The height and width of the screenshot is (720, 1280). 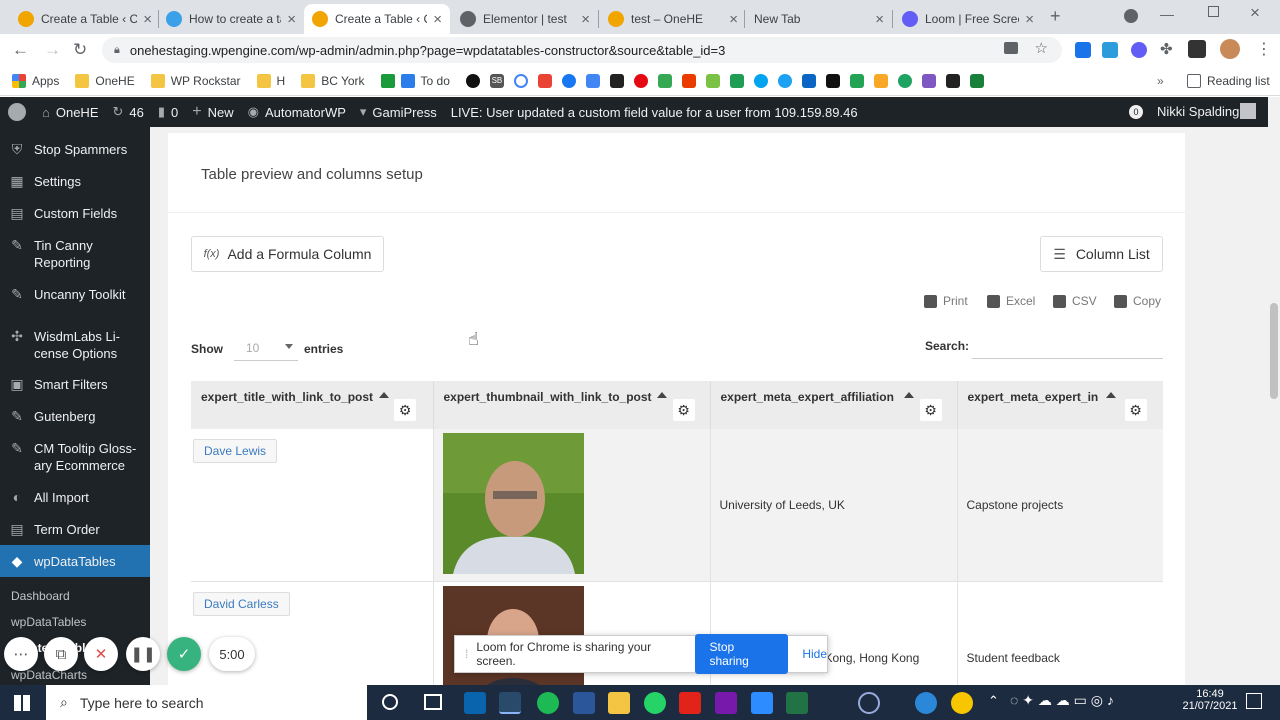 I want to click on camera-toggle-icon: ⧉, so click(x=61, y=654).